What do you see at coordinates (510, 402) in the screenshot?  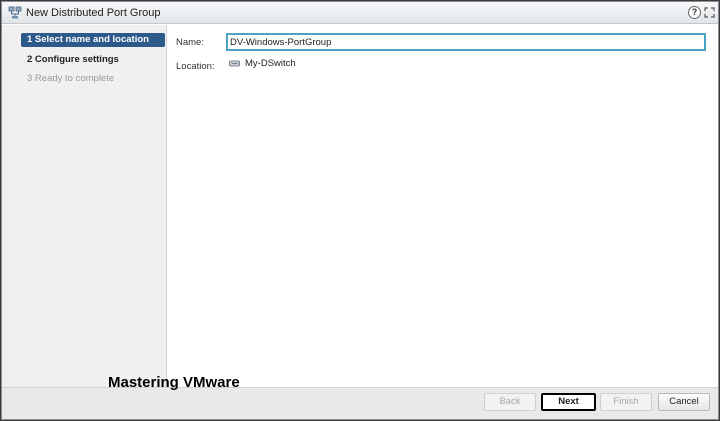 I see `back-button: Back` at bounding box center [510, 402].